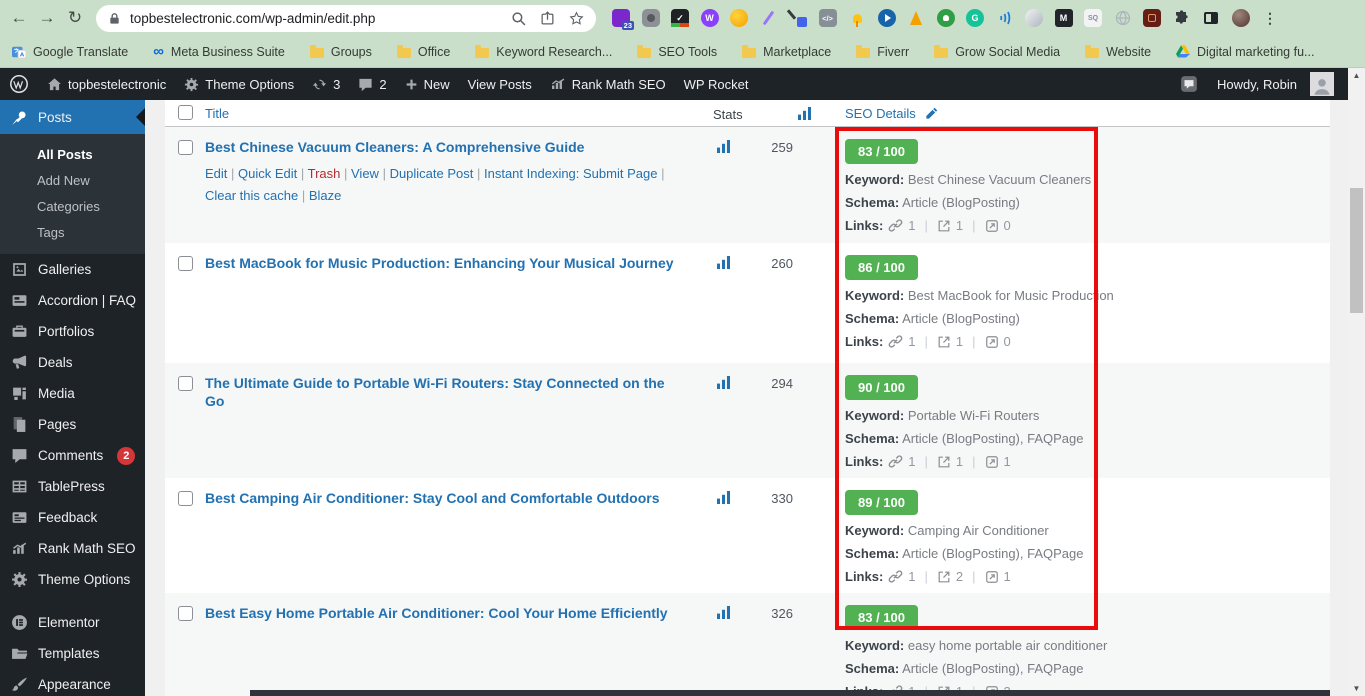 This screenshot has width=1365, height=696. Describe the element at coordinates (1182, 18) in the screenshot. I see `puzzle-extensions-icon` at that location.